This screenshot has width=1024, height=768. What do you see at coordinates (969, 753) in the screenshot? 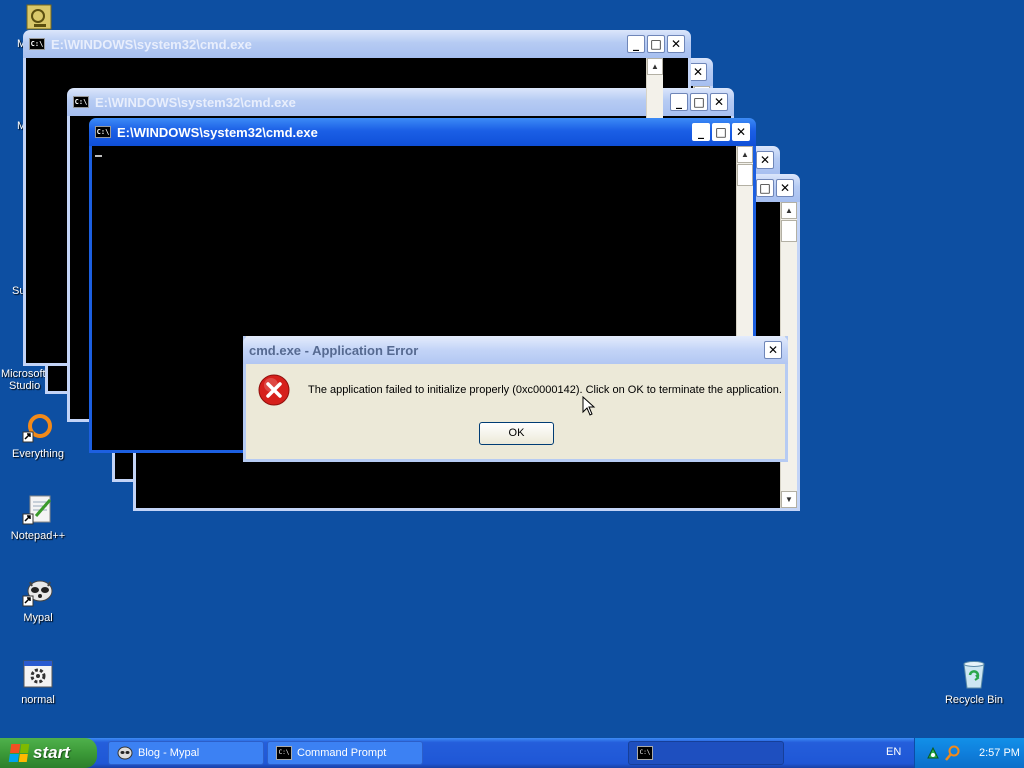
I see `system-tray: 2:57 PM` at bounding box center [969, 753].